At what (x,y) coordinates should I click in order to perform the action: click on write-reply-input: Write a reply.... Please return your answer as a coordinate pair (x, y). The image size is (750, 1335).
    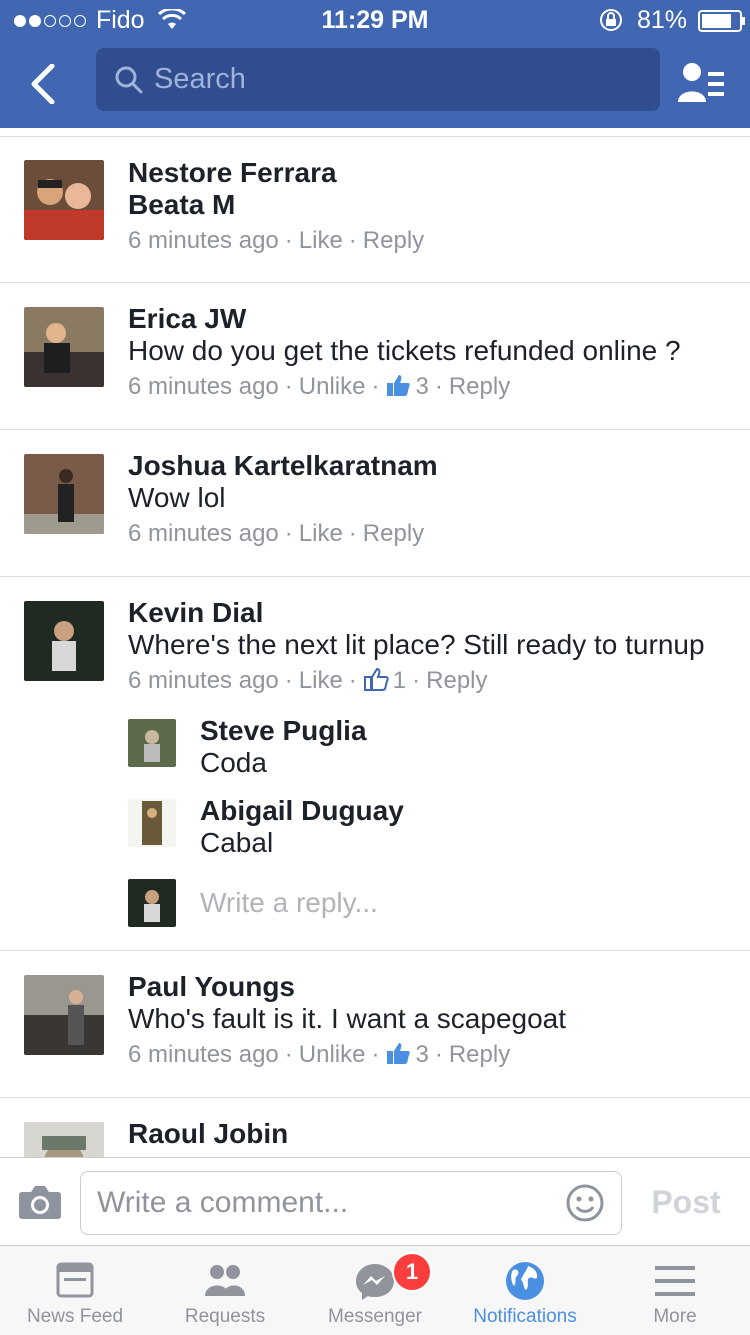
    Looking at the image, I should click on (289, 903).